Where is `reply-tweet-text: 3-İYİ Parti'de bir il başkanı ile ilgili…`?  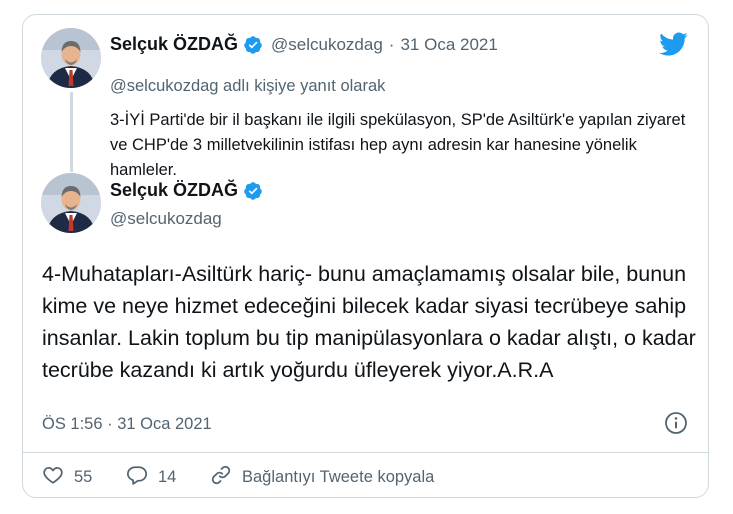
reply-tweet-text: 3-İYİ Parti'de bir il başkanı ile ilgili… is located at coordinates (398, 145).